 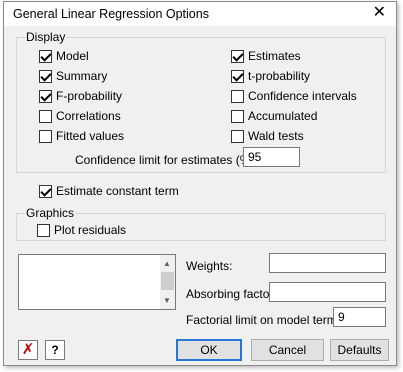 What do you see at coordinates (231, 294) in the screenshot?
I see `absorbing-factor-label: Absorbing factor:` at bounding box center [231, 294].